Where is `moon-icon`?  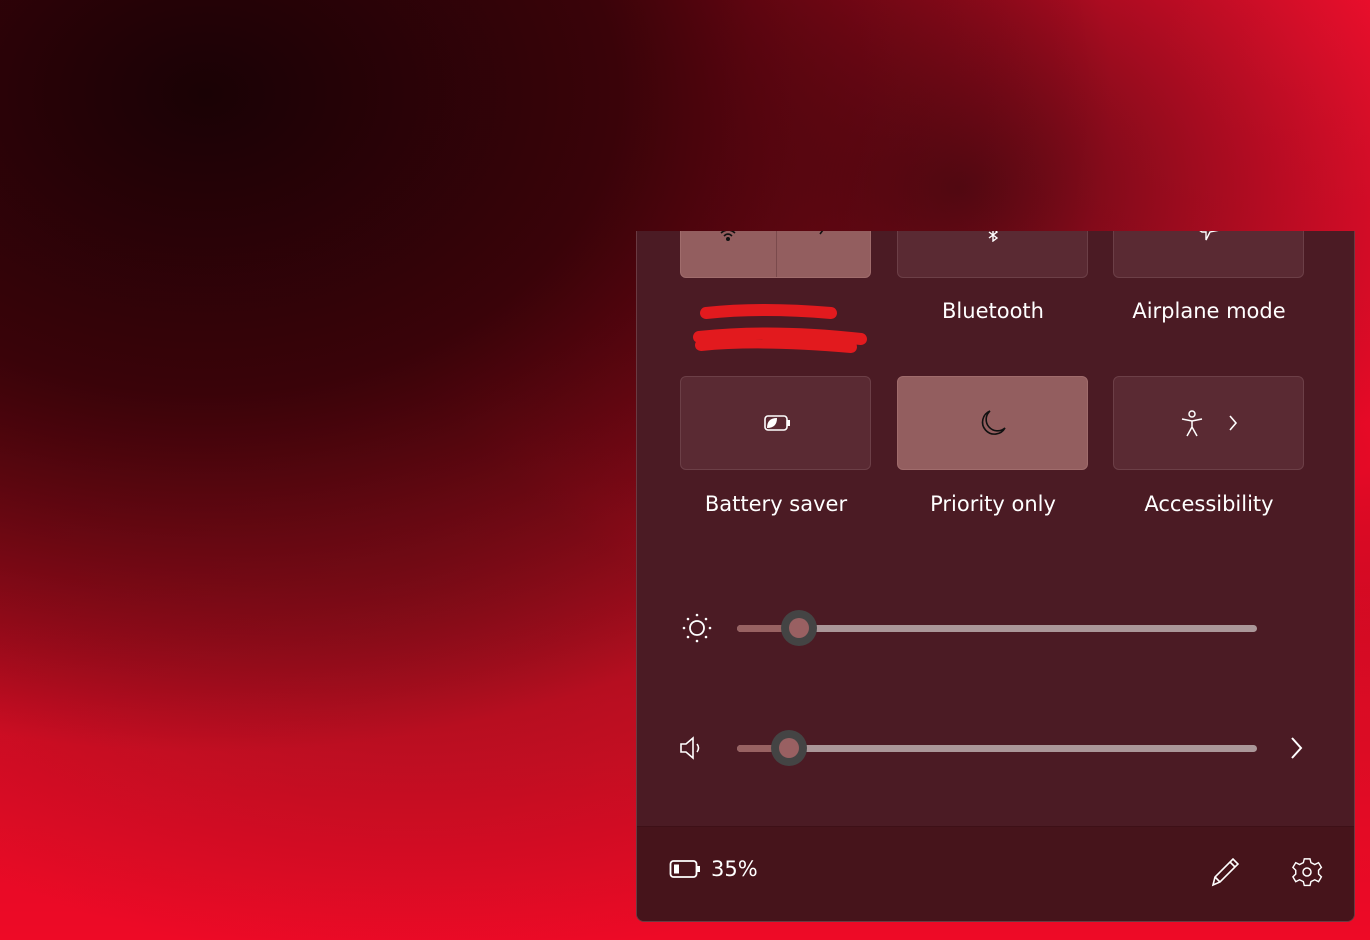
moon-icon is located at coordinates (993, 422).